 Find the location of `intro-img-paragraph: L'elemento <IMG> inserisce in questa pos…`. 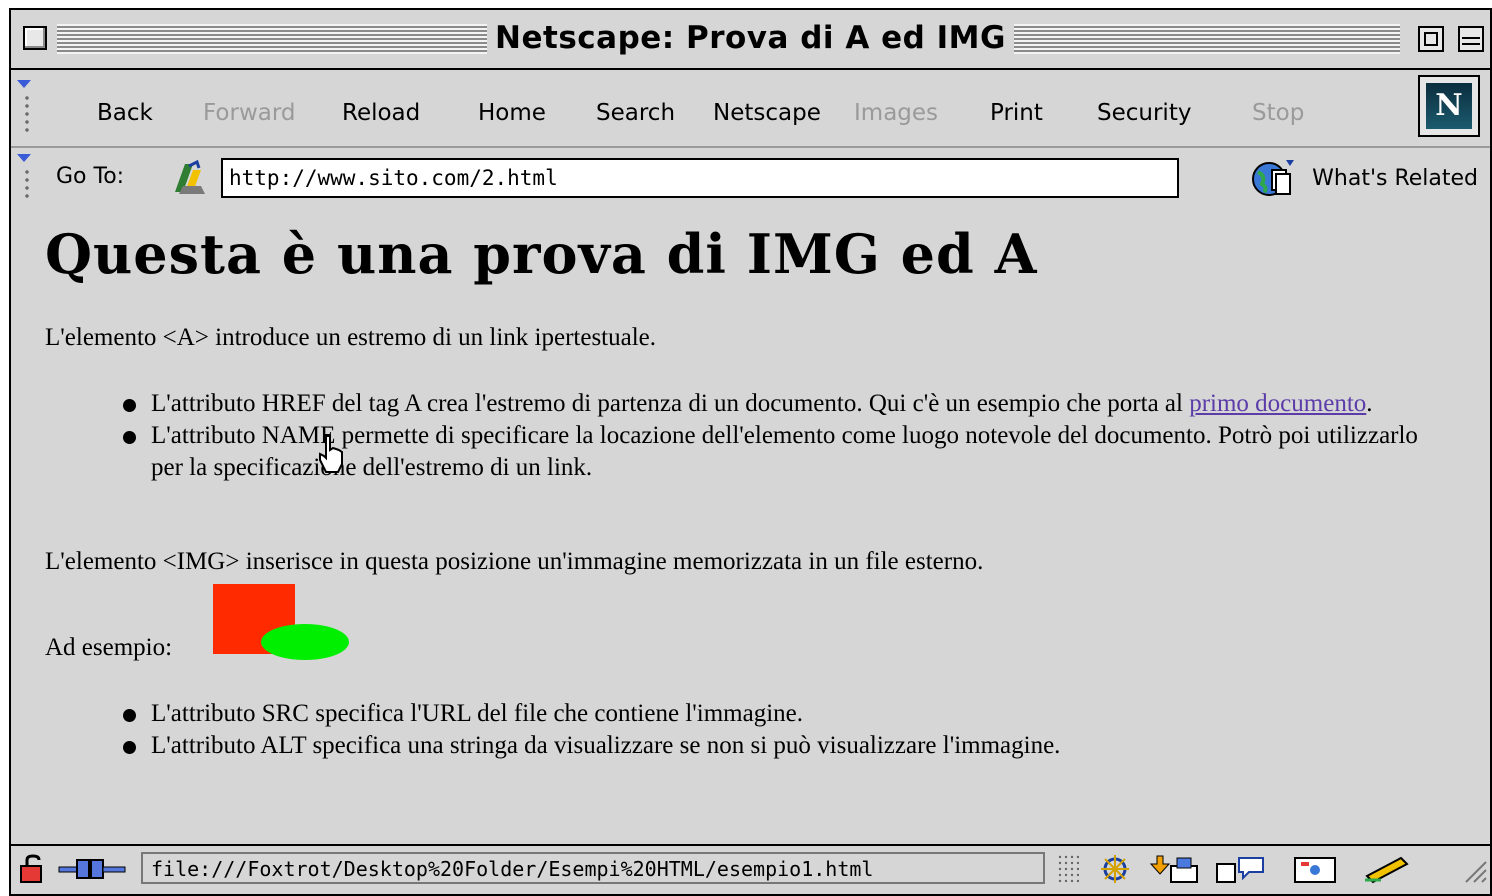

intro-img-paragraph: L'elemento <IMG> inserisce in questa pos… is located at coordinates (514, 561).